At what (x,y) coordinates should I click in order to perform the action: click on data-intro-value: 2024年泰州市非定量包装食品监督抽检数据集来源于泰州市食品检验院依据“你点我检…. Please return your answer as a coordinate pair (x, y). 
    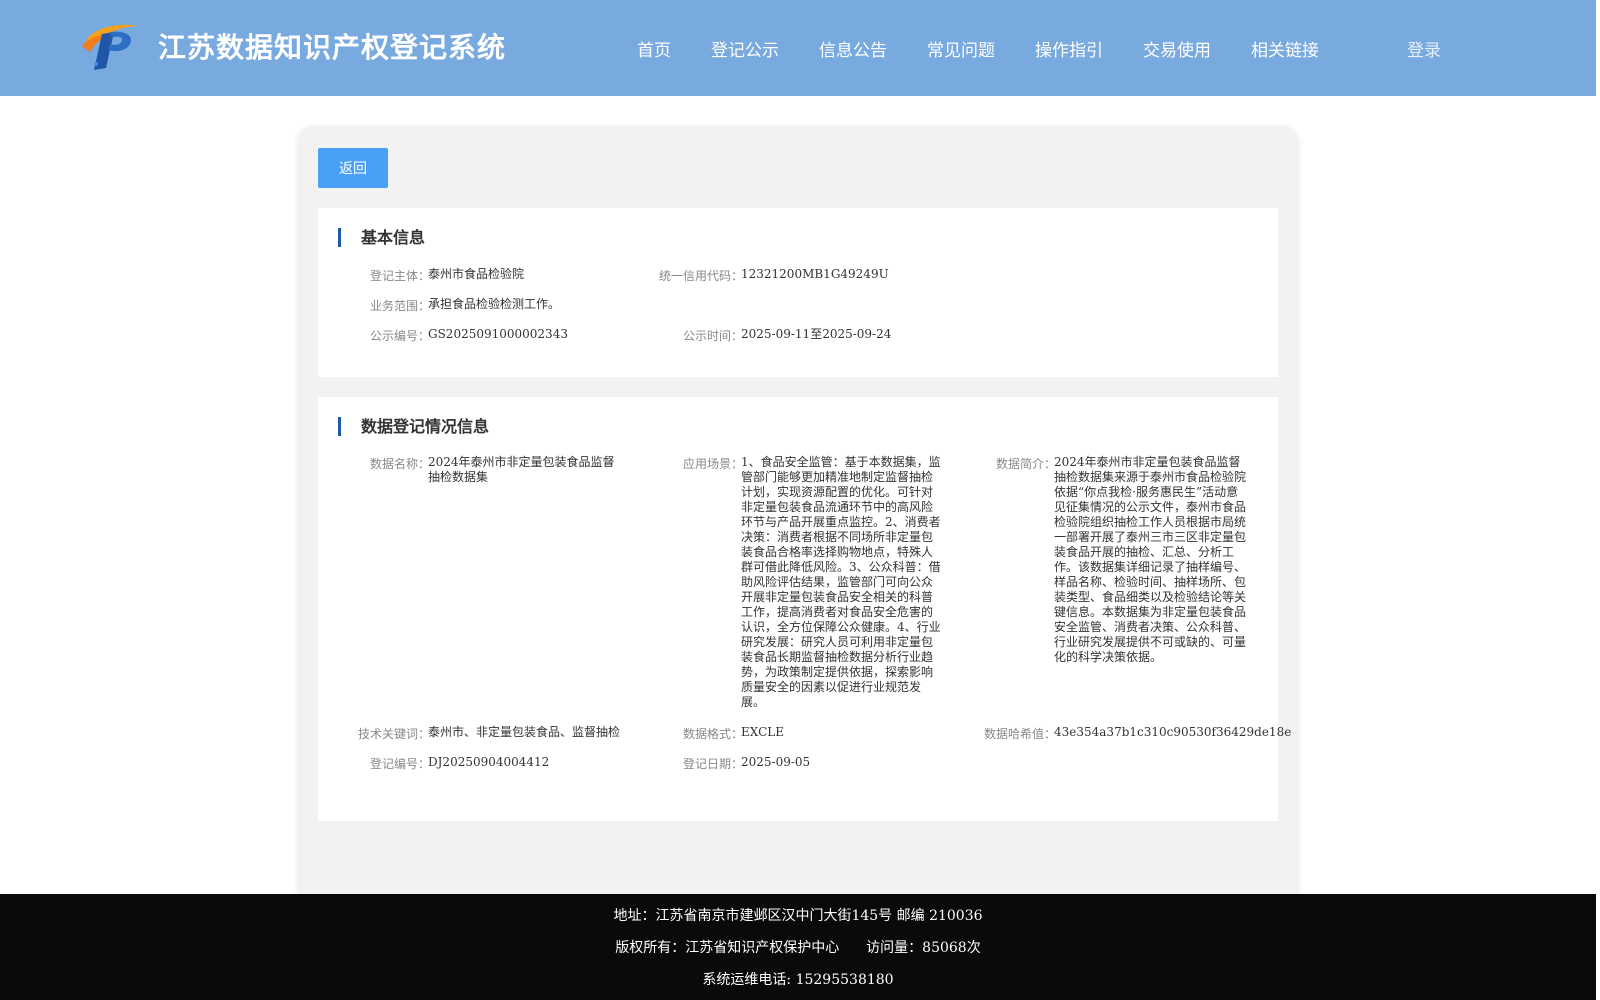
    Looking at the image, I should click on (1150, 559).